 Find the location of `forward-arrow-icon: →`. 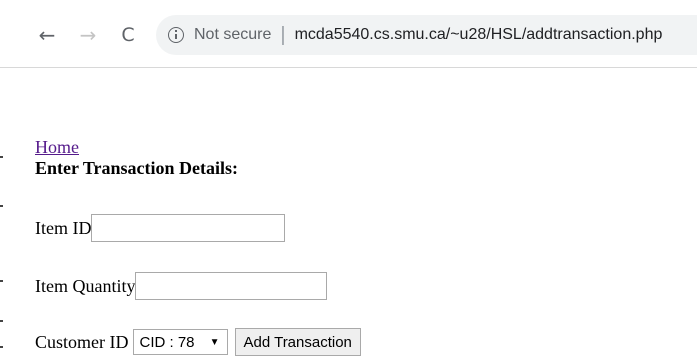

forward-arrow-icon: → is located at coordinates (88, 35).